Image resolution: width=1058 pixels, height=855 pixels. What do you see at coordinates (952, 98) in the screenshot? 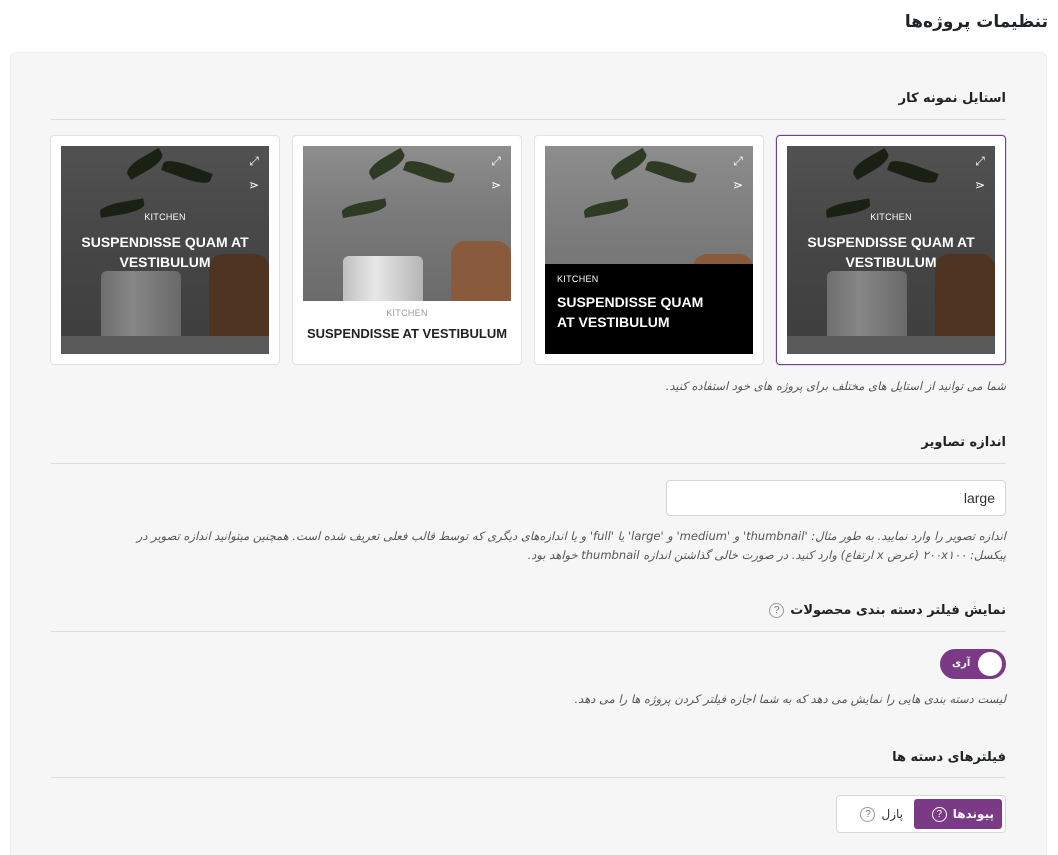
I see `style-section-title: استایل نمونه کار` at bounding box center [952, 98].